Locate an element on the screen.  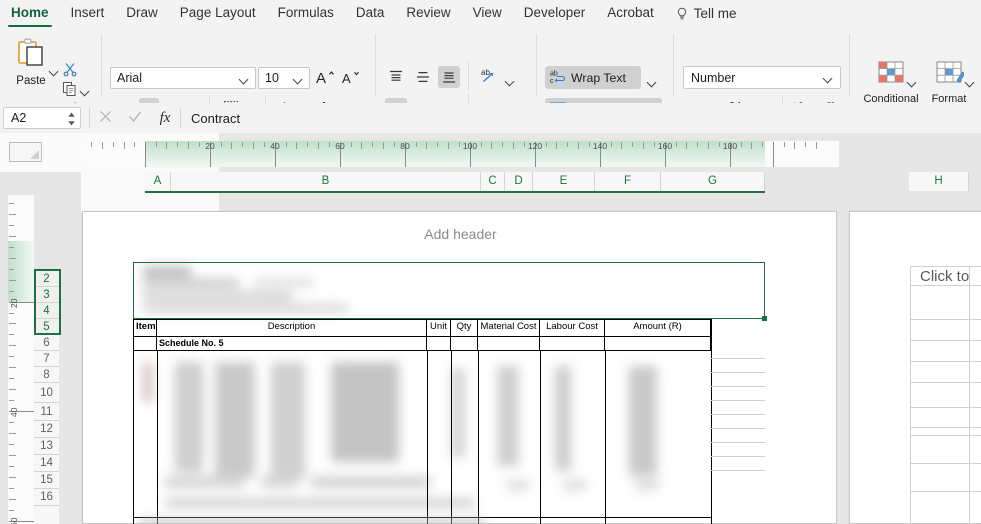
column-header-e: E is located at coordinates (564, 181).